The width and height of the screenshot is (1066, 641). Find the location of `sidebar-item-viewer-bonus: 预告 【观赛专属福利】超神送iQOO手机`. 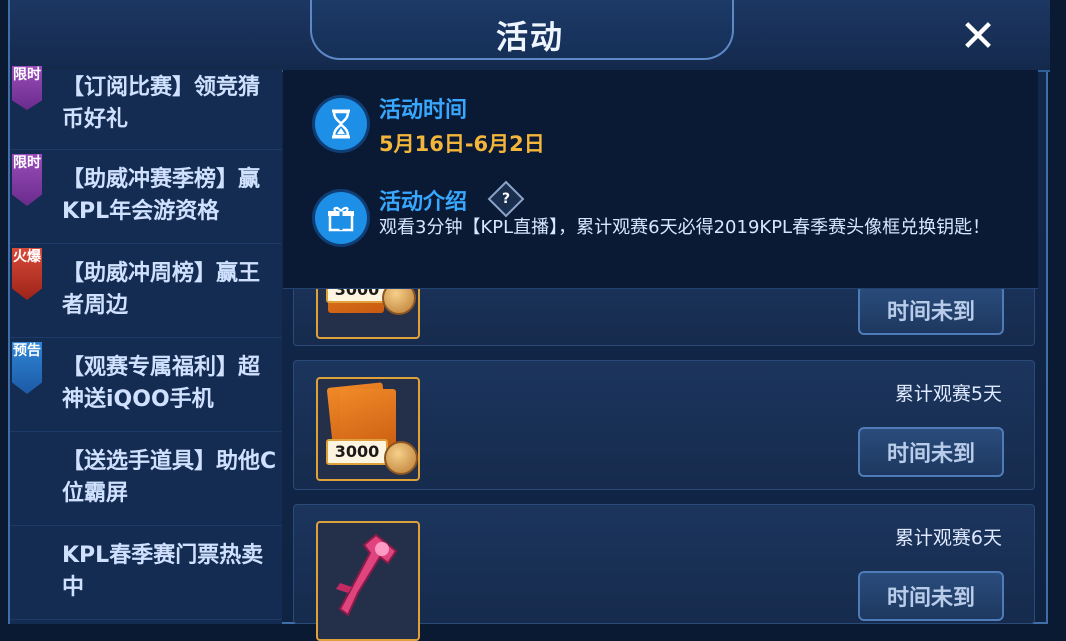

sidebar-item-viewer-bonus: 预告 【观赛专属福利】超神送iQOO手机 is located at coordinates (146, 385).